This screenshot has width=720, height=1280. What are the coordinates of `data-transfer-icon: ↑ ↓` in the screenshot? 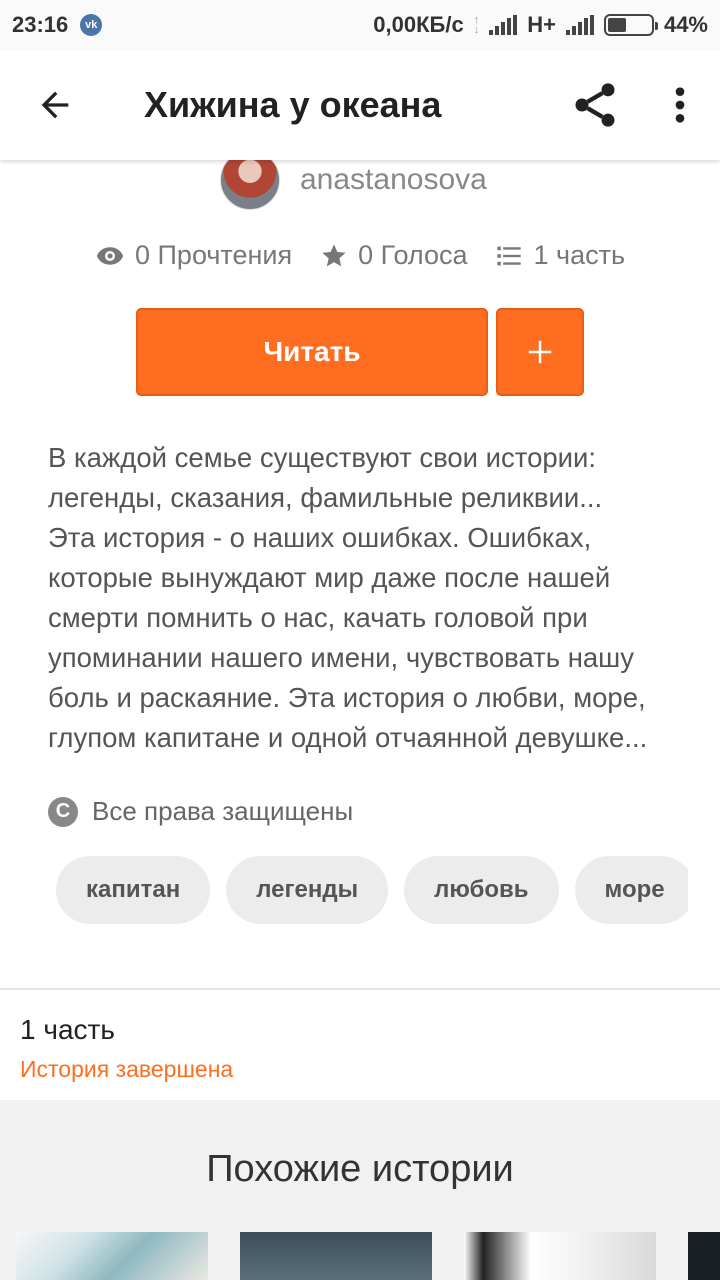 It's located at (476, 25).